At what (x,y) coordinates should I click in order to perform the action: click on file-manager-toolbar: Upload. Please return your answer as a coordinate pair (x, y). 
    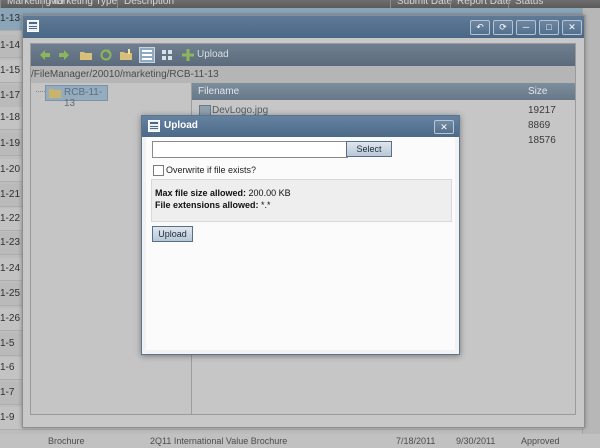
    Looking at the image, I should click on (303, 55).